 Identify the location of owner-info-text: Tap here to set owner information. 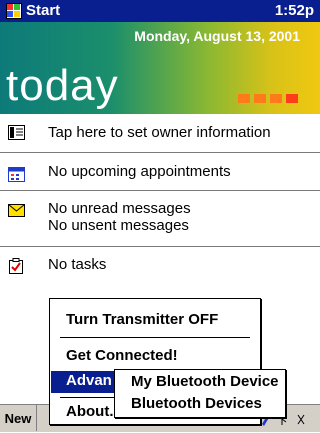
(159, 132).